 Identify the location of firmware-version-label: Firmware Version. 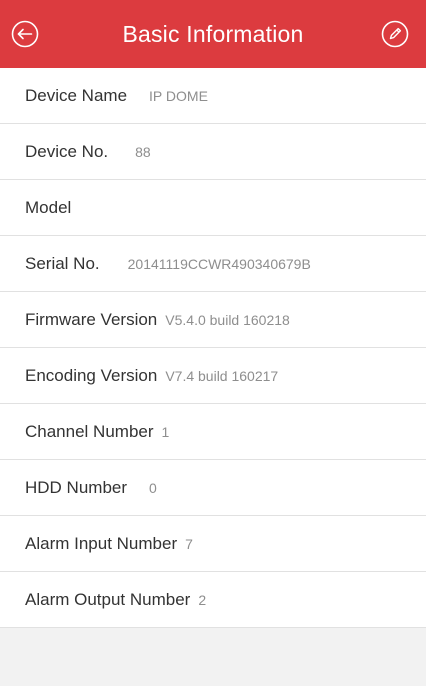
(91, 319).